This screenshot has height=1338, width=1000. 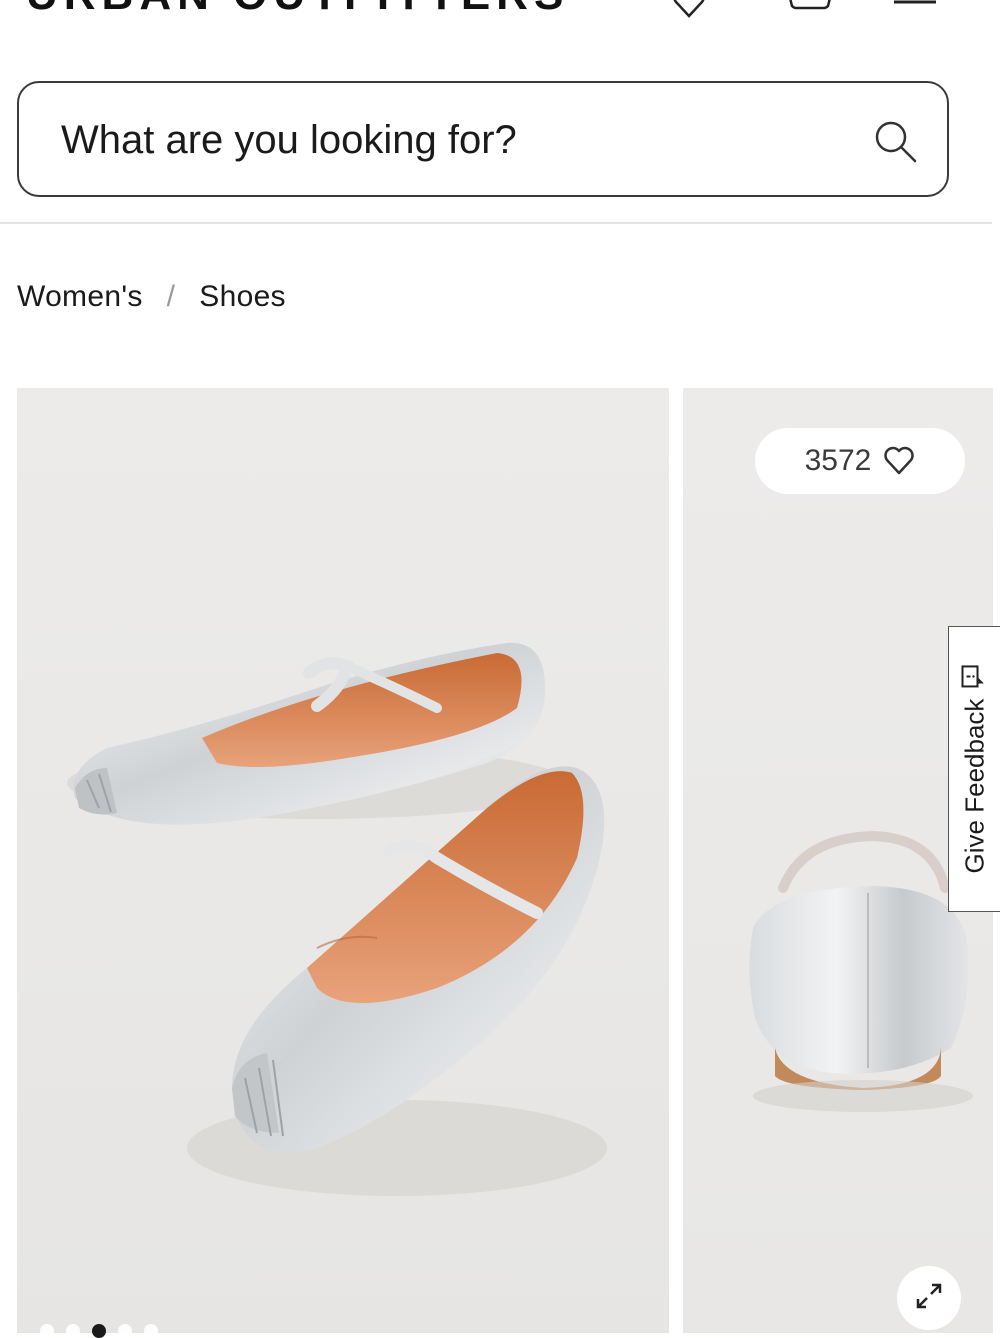 What do you see at coordinates (297, 10) in the screenshot?
I see `site-logo: URBAN OUTFITTERS` at bounding box center [297, 10].